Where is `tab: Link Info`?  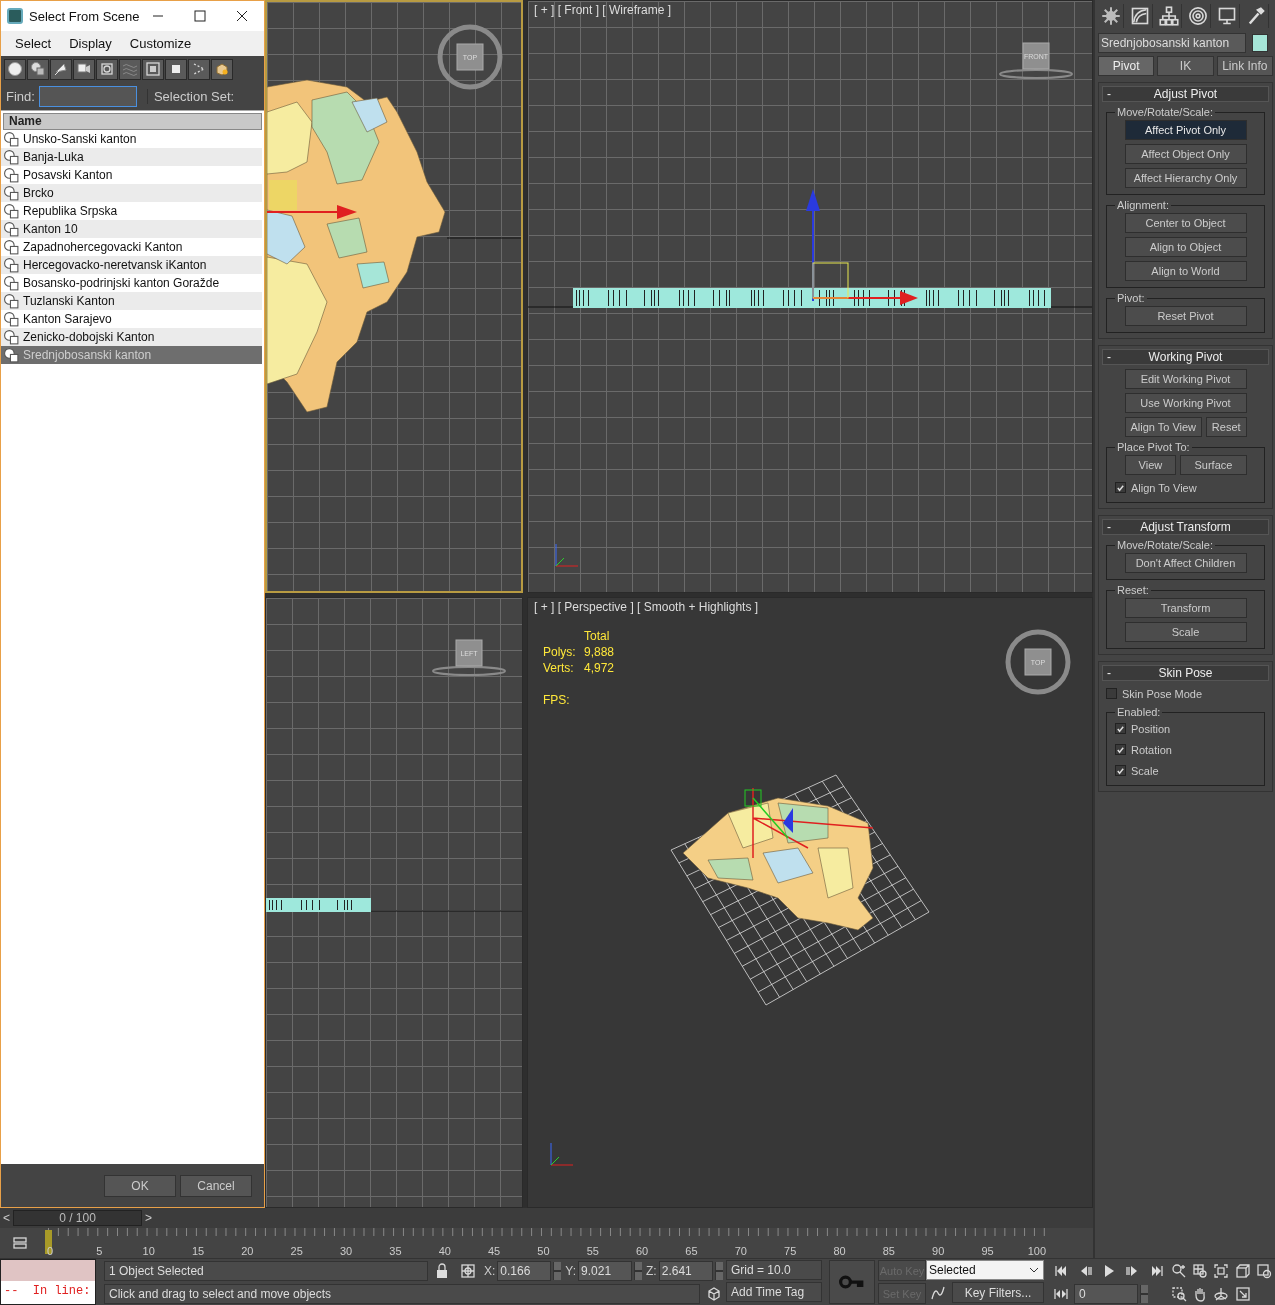 tab: Link Info is located at coordinates (1244, 66).